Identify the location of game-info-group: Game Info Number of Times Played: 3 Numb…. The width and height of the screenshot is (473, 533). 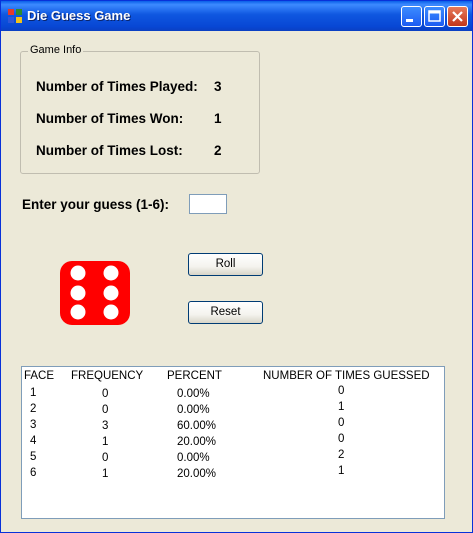
(140, 109).